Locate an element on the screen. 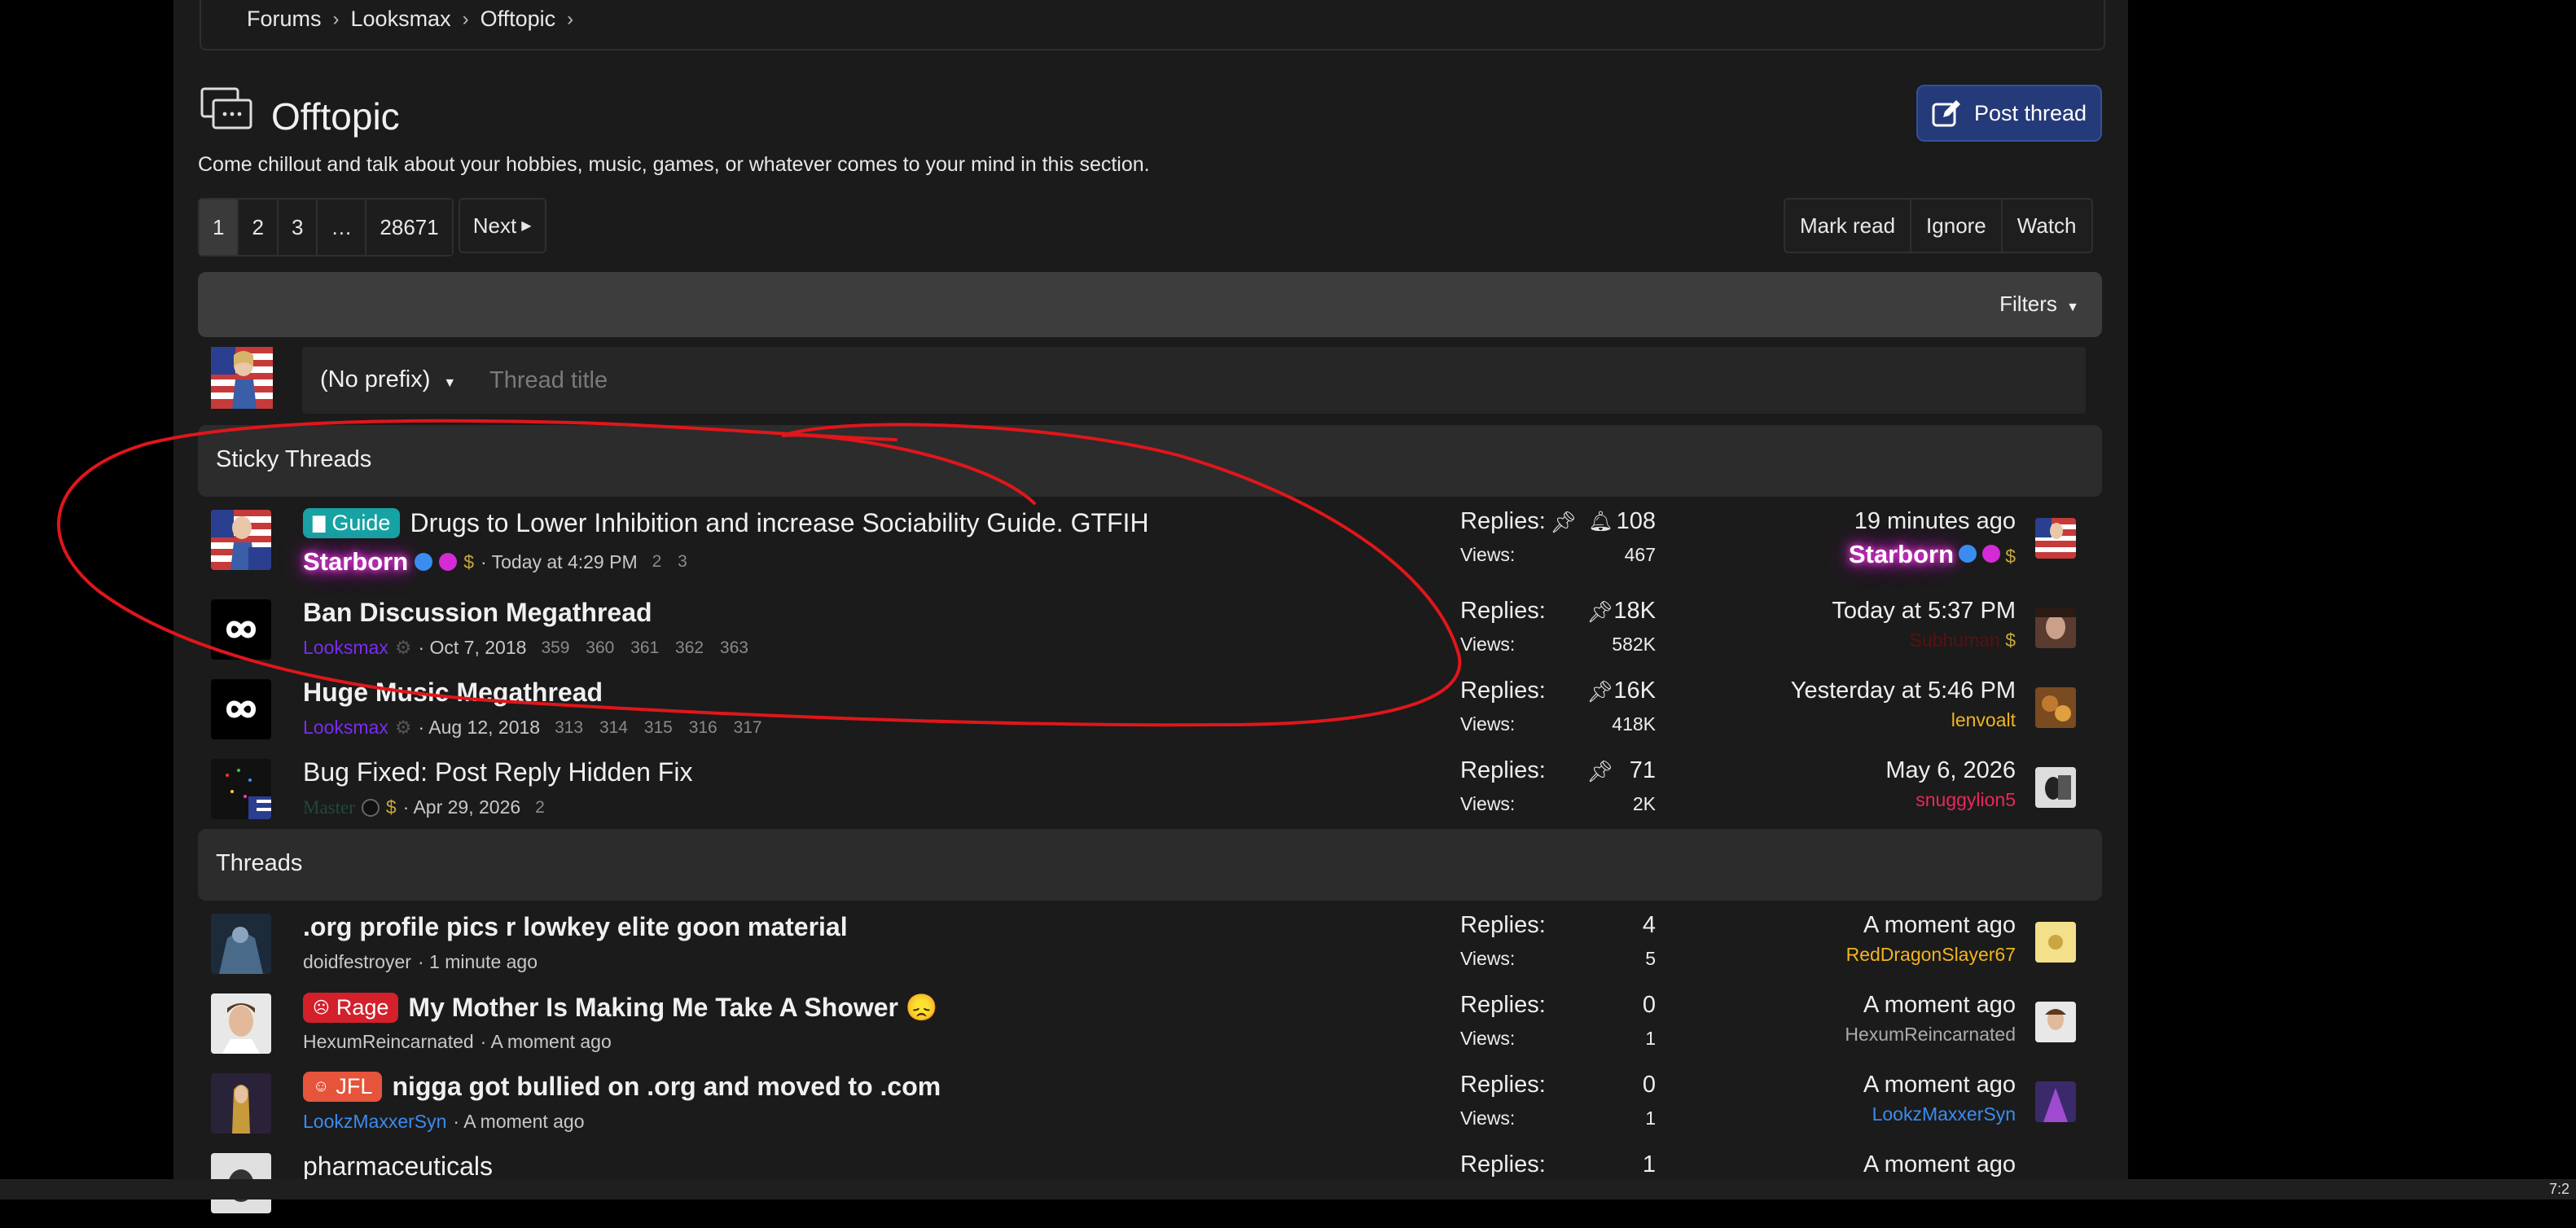 The height and width of the screenshot is (1228, 2576). prefix-dropdown: (No prefix) ▼ is located at coordinates (388, 379).